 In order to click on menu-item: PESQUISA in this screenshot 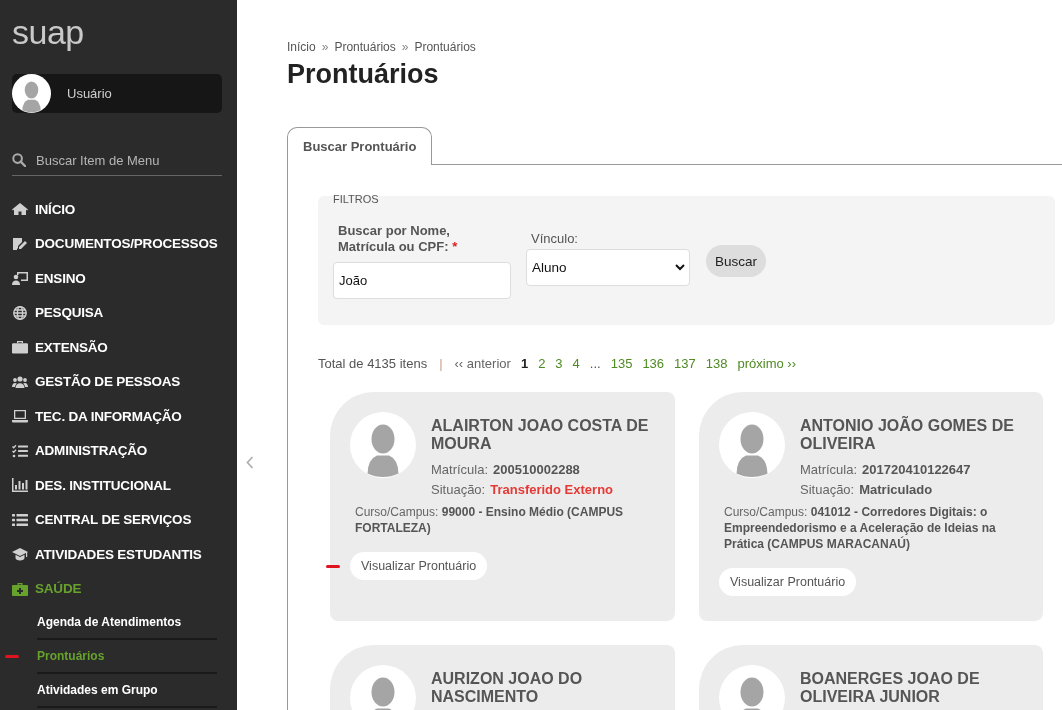, I will do `click(117, 312)`.